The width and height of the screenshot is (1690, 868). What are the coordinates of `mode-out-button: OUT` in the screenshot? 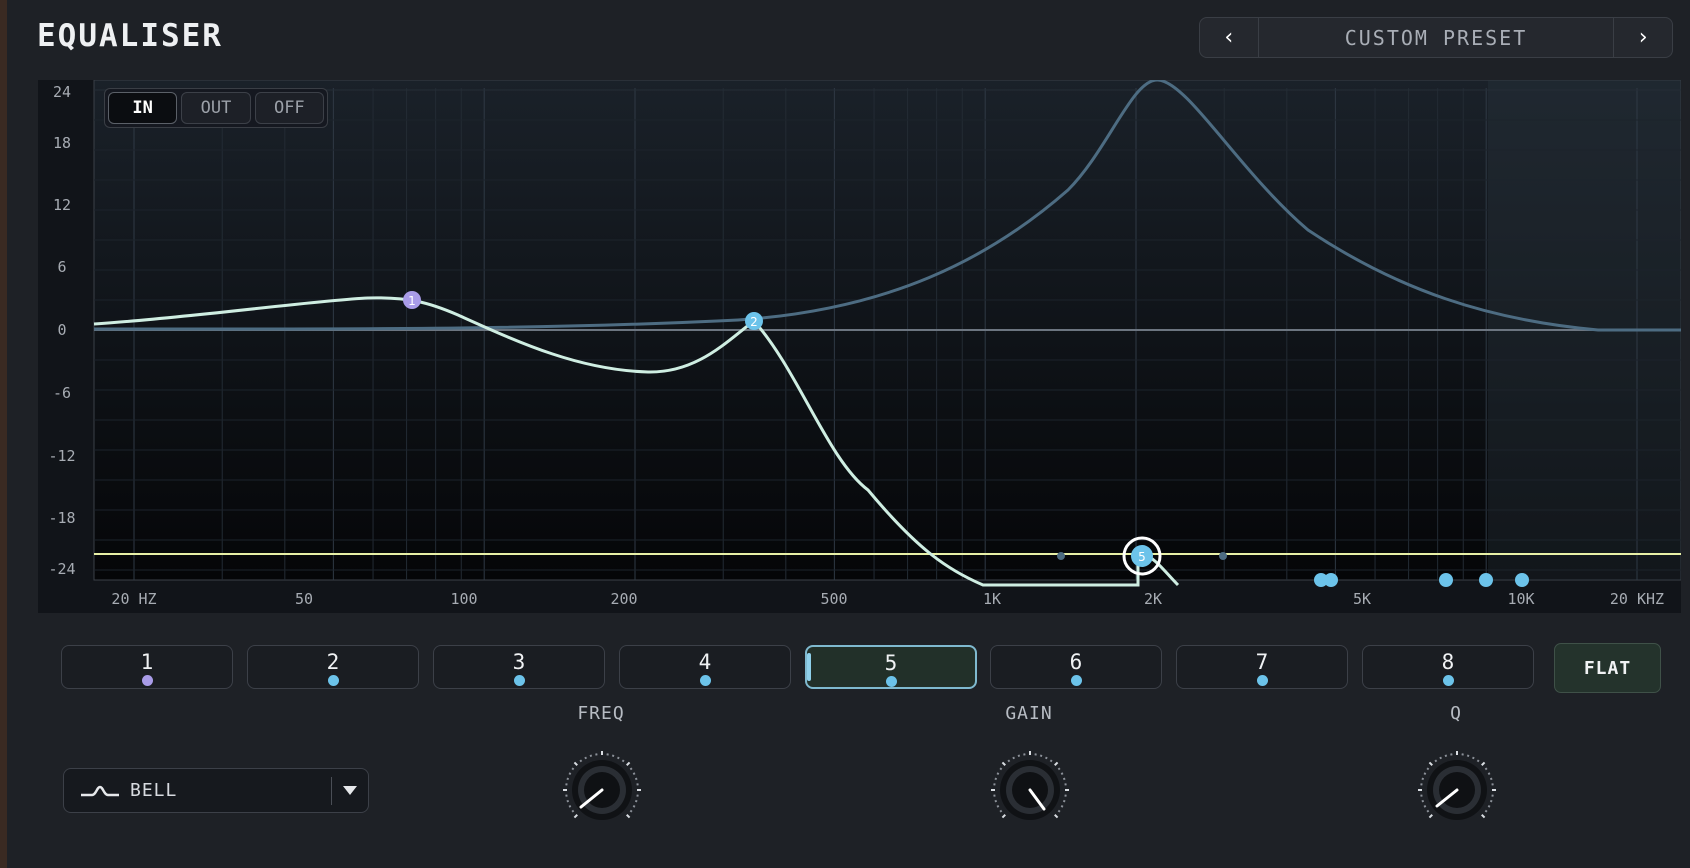 It's located at (216, 108).